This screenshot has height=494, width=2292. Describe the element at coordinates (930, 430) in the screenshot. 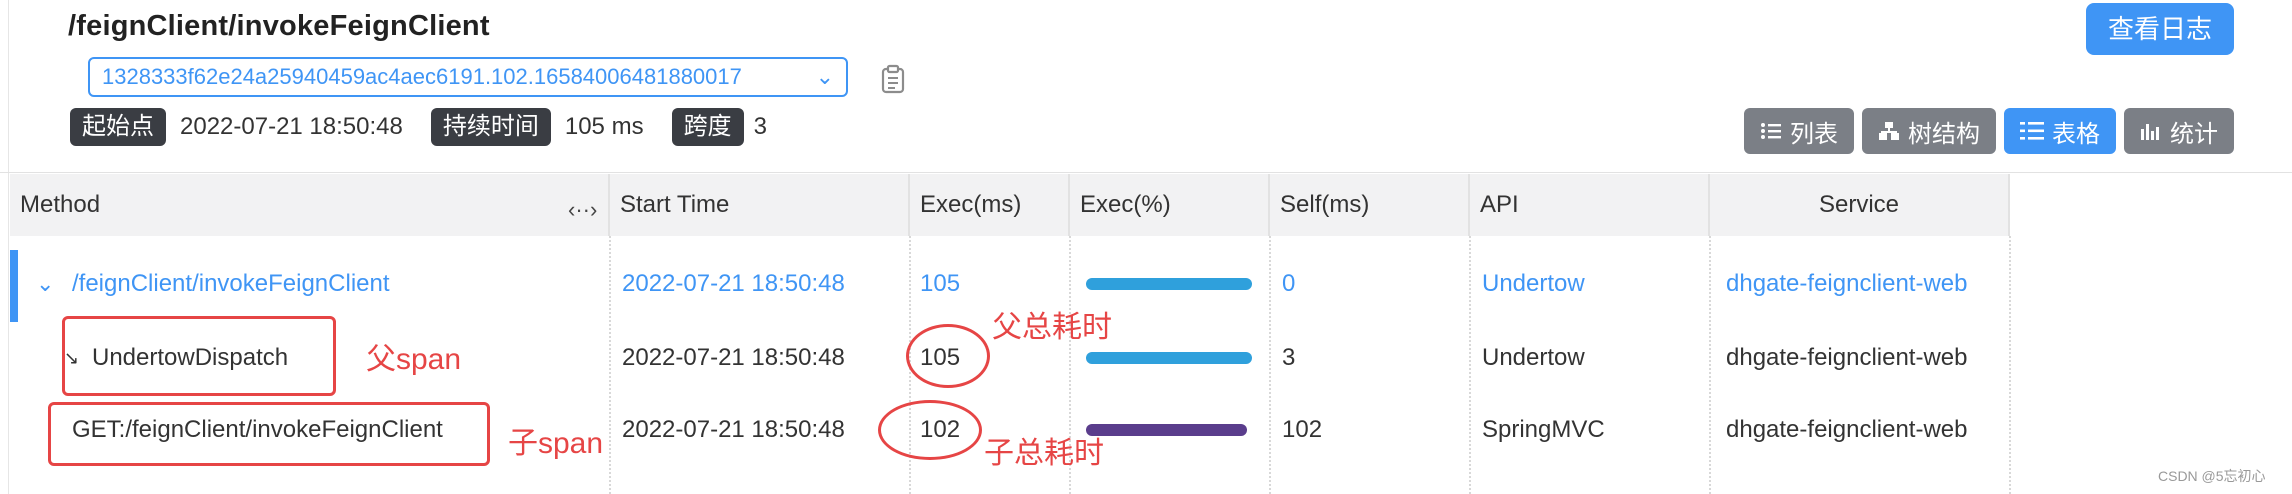

I see `annotation-circle-child-total` at that location.